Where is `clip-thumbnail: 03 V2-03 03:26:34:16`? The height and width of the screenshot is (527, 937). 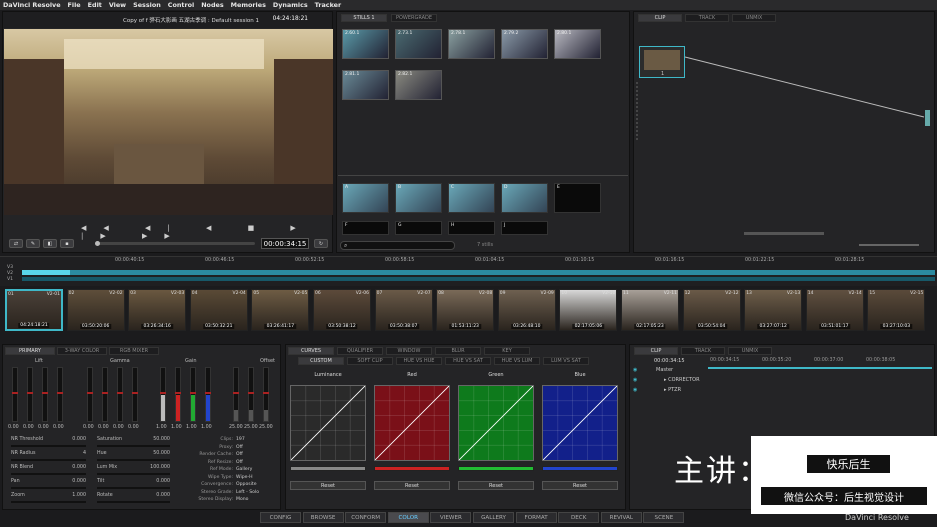 clip-thumbnail: 03 V2-03 03:26:34:16 is located at coordinates (157, 310).